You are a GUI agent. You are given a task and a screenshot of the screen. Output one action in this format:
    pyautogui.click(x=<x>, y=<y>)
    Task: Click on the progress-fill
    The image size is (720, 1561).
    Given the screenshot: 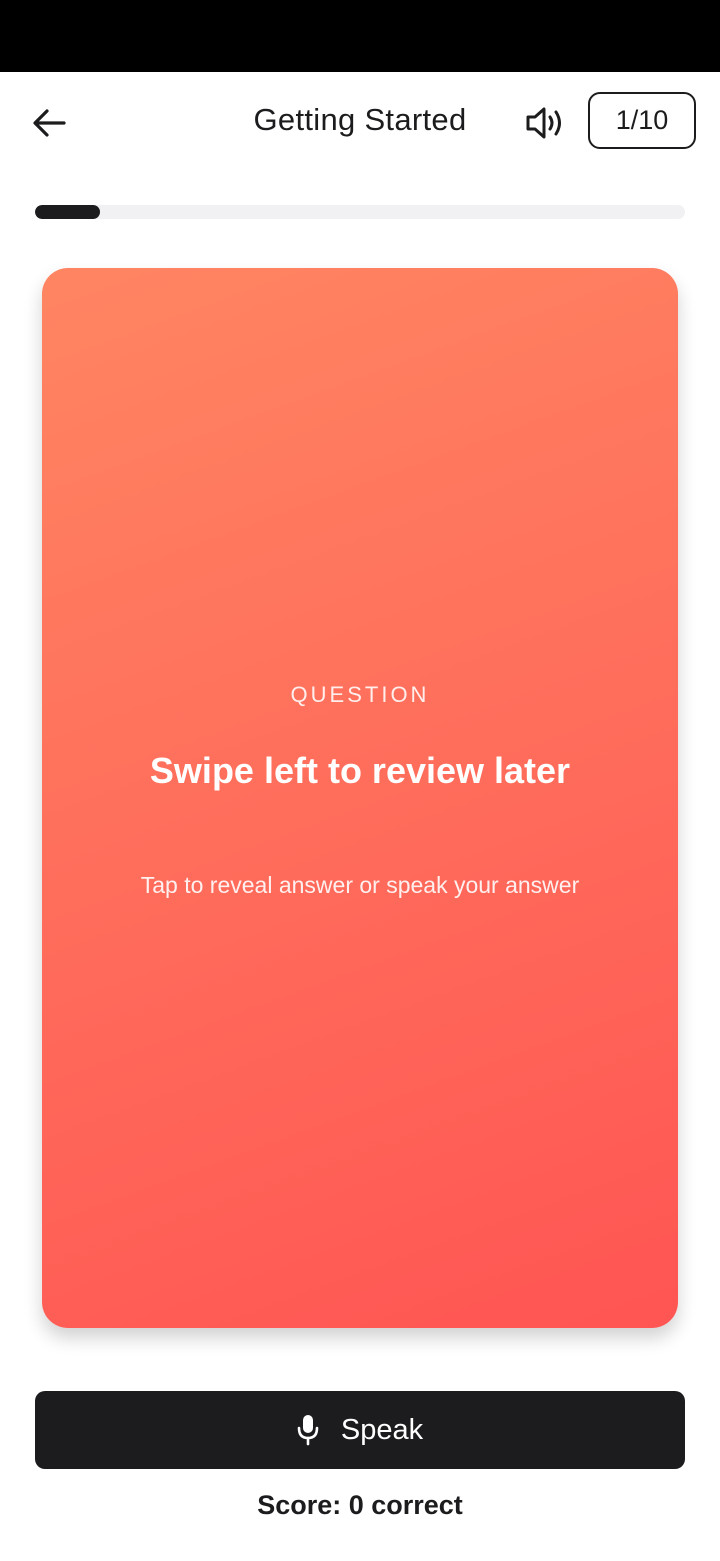 What is the action you would take?
    pyautogui.click(x=67, y=212)
    